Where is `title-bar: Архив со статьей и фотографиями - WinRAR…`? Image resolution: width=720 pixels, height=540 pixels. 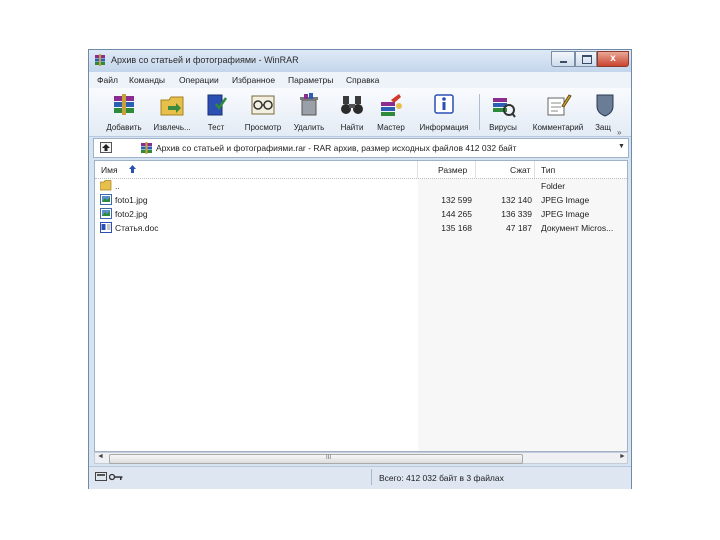
title-bar: Архив со статьей и фотографиями - WinRAR… is located at coordinates (360, 61).